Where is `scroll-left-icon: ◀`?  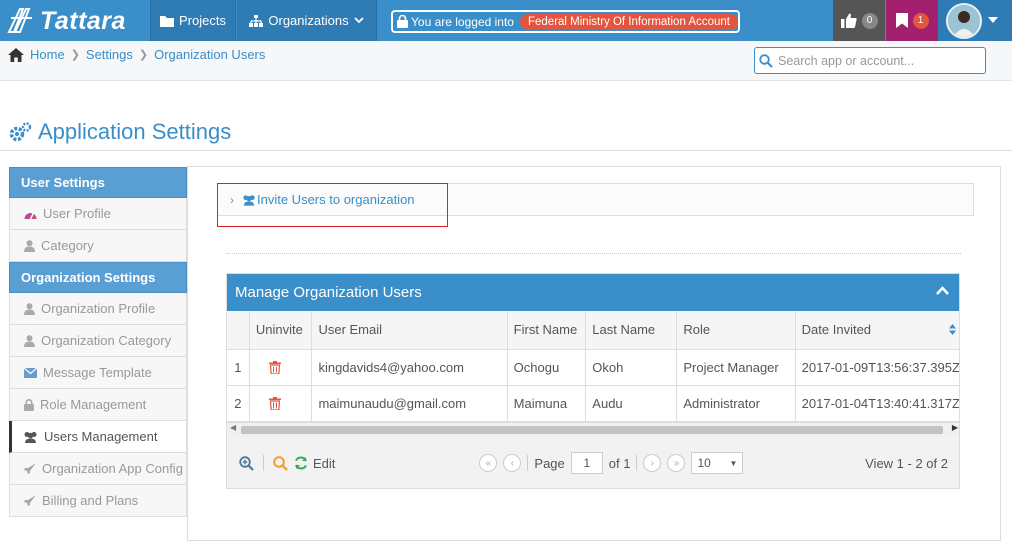
scroll-left-icon: ◀ is located at coordinates (233, 427).